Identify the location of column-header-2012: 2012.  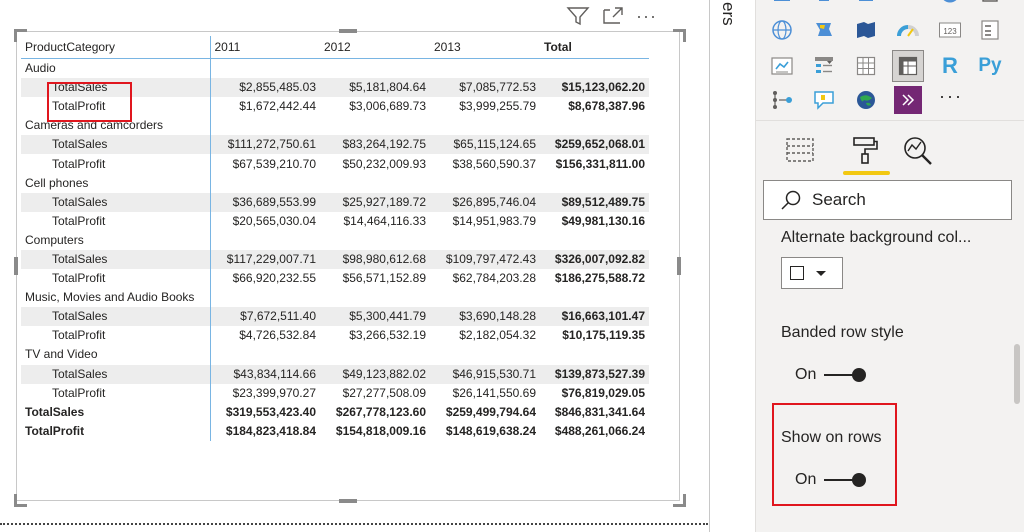
(375, 47).